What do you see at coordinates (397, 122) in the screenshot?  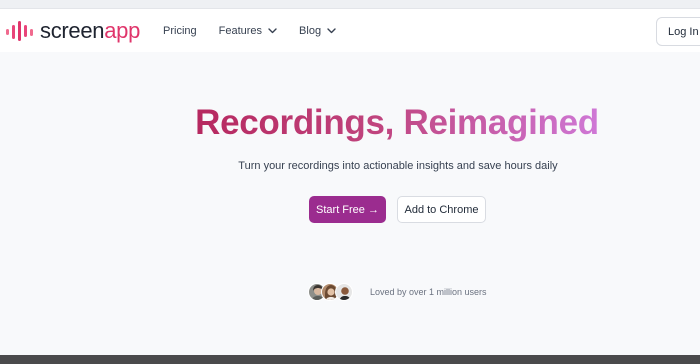 I see `hero-title-text: Recordings, Reimagined` at bounding box center [397, 122].